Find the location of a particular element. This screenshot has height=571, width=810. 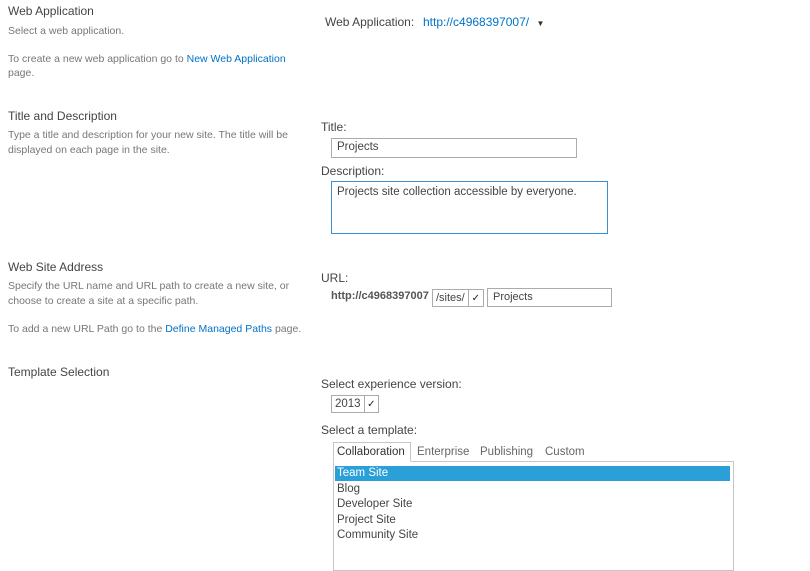

create-prefix: To create a new web application go to is located at coordinates (97, 59).